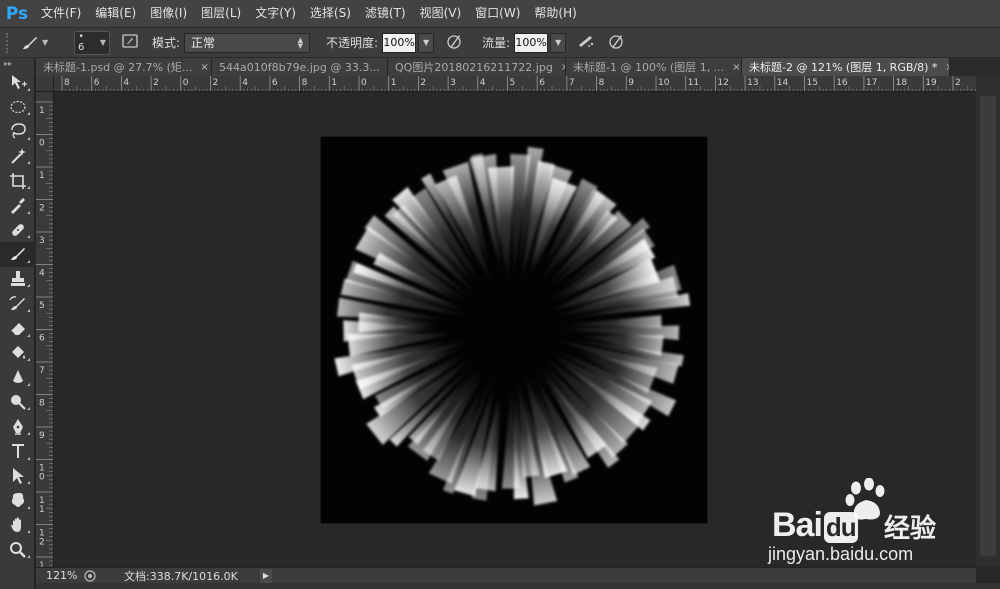  What do you see at coordinates (496, 43) in the screenshot?
I see `flow-label: 流量:` at bounding box center [496, 43].